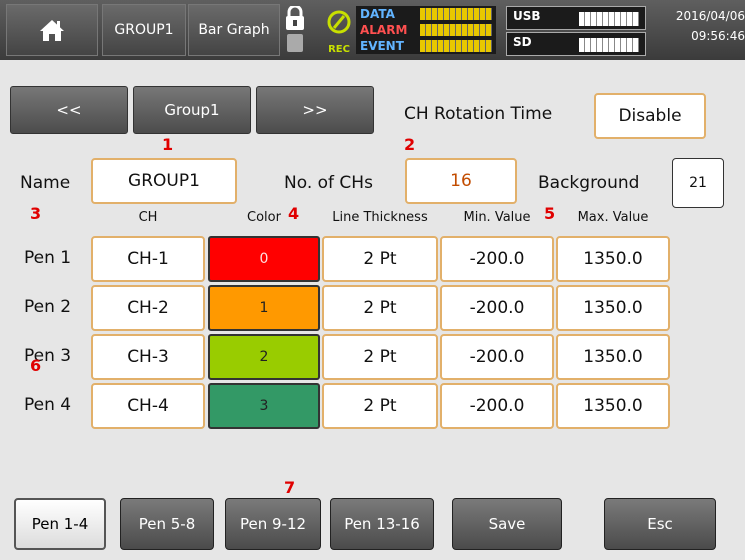 This screenshot has width=745, height=560. What do you see at coordinates (295, 29) in the screenshot?
I see `lock-icon` at bounding box center [295, 29].